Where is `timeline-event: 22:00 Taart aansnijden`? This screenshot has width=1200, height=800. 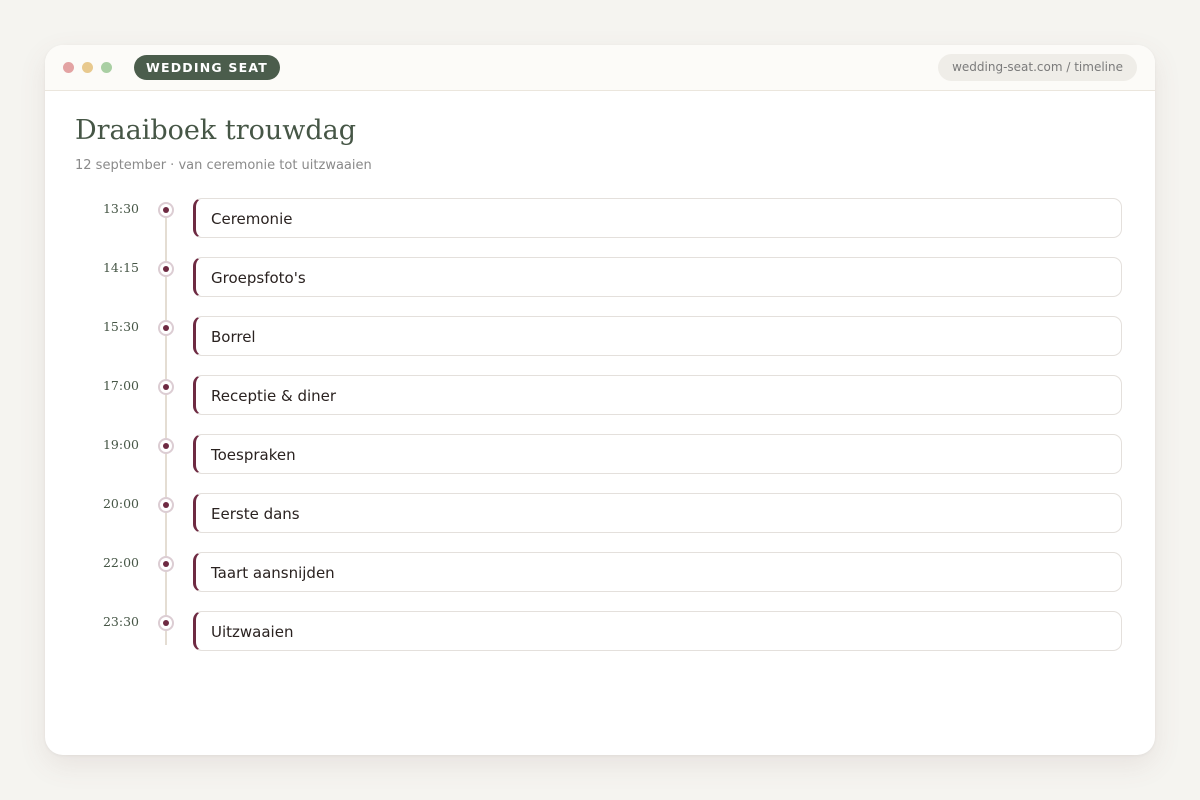 timeline-event: 22:00 Taart aansnijden is located at coordinates (600, 571).